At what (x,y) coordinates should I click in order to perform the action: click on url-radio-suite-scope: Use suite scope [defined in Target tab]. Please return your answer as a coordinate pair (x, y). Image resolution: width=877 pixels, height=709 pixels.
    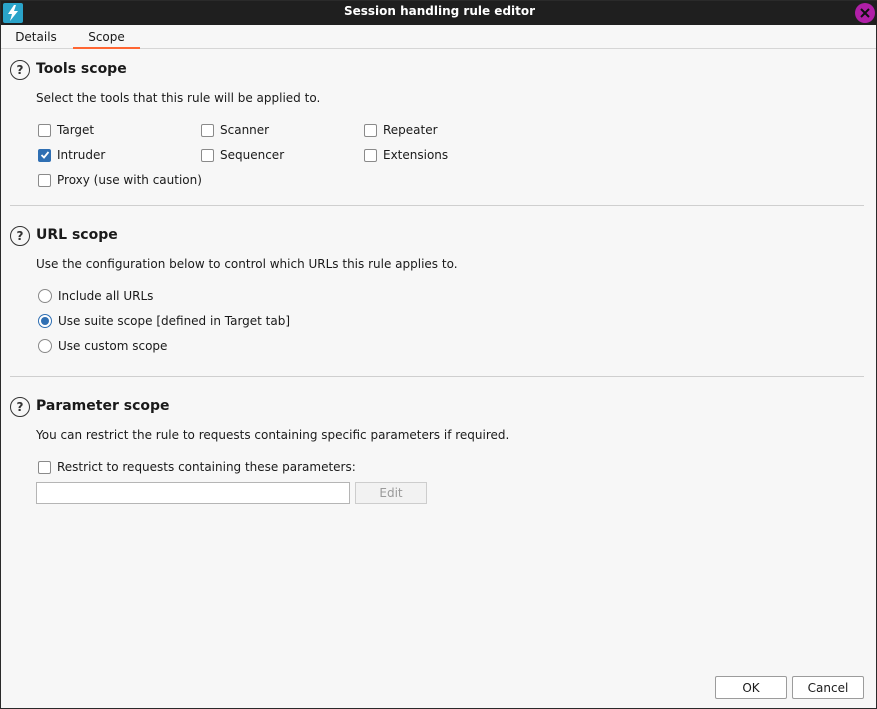
    Looking at the image, I should click on (164, 321).